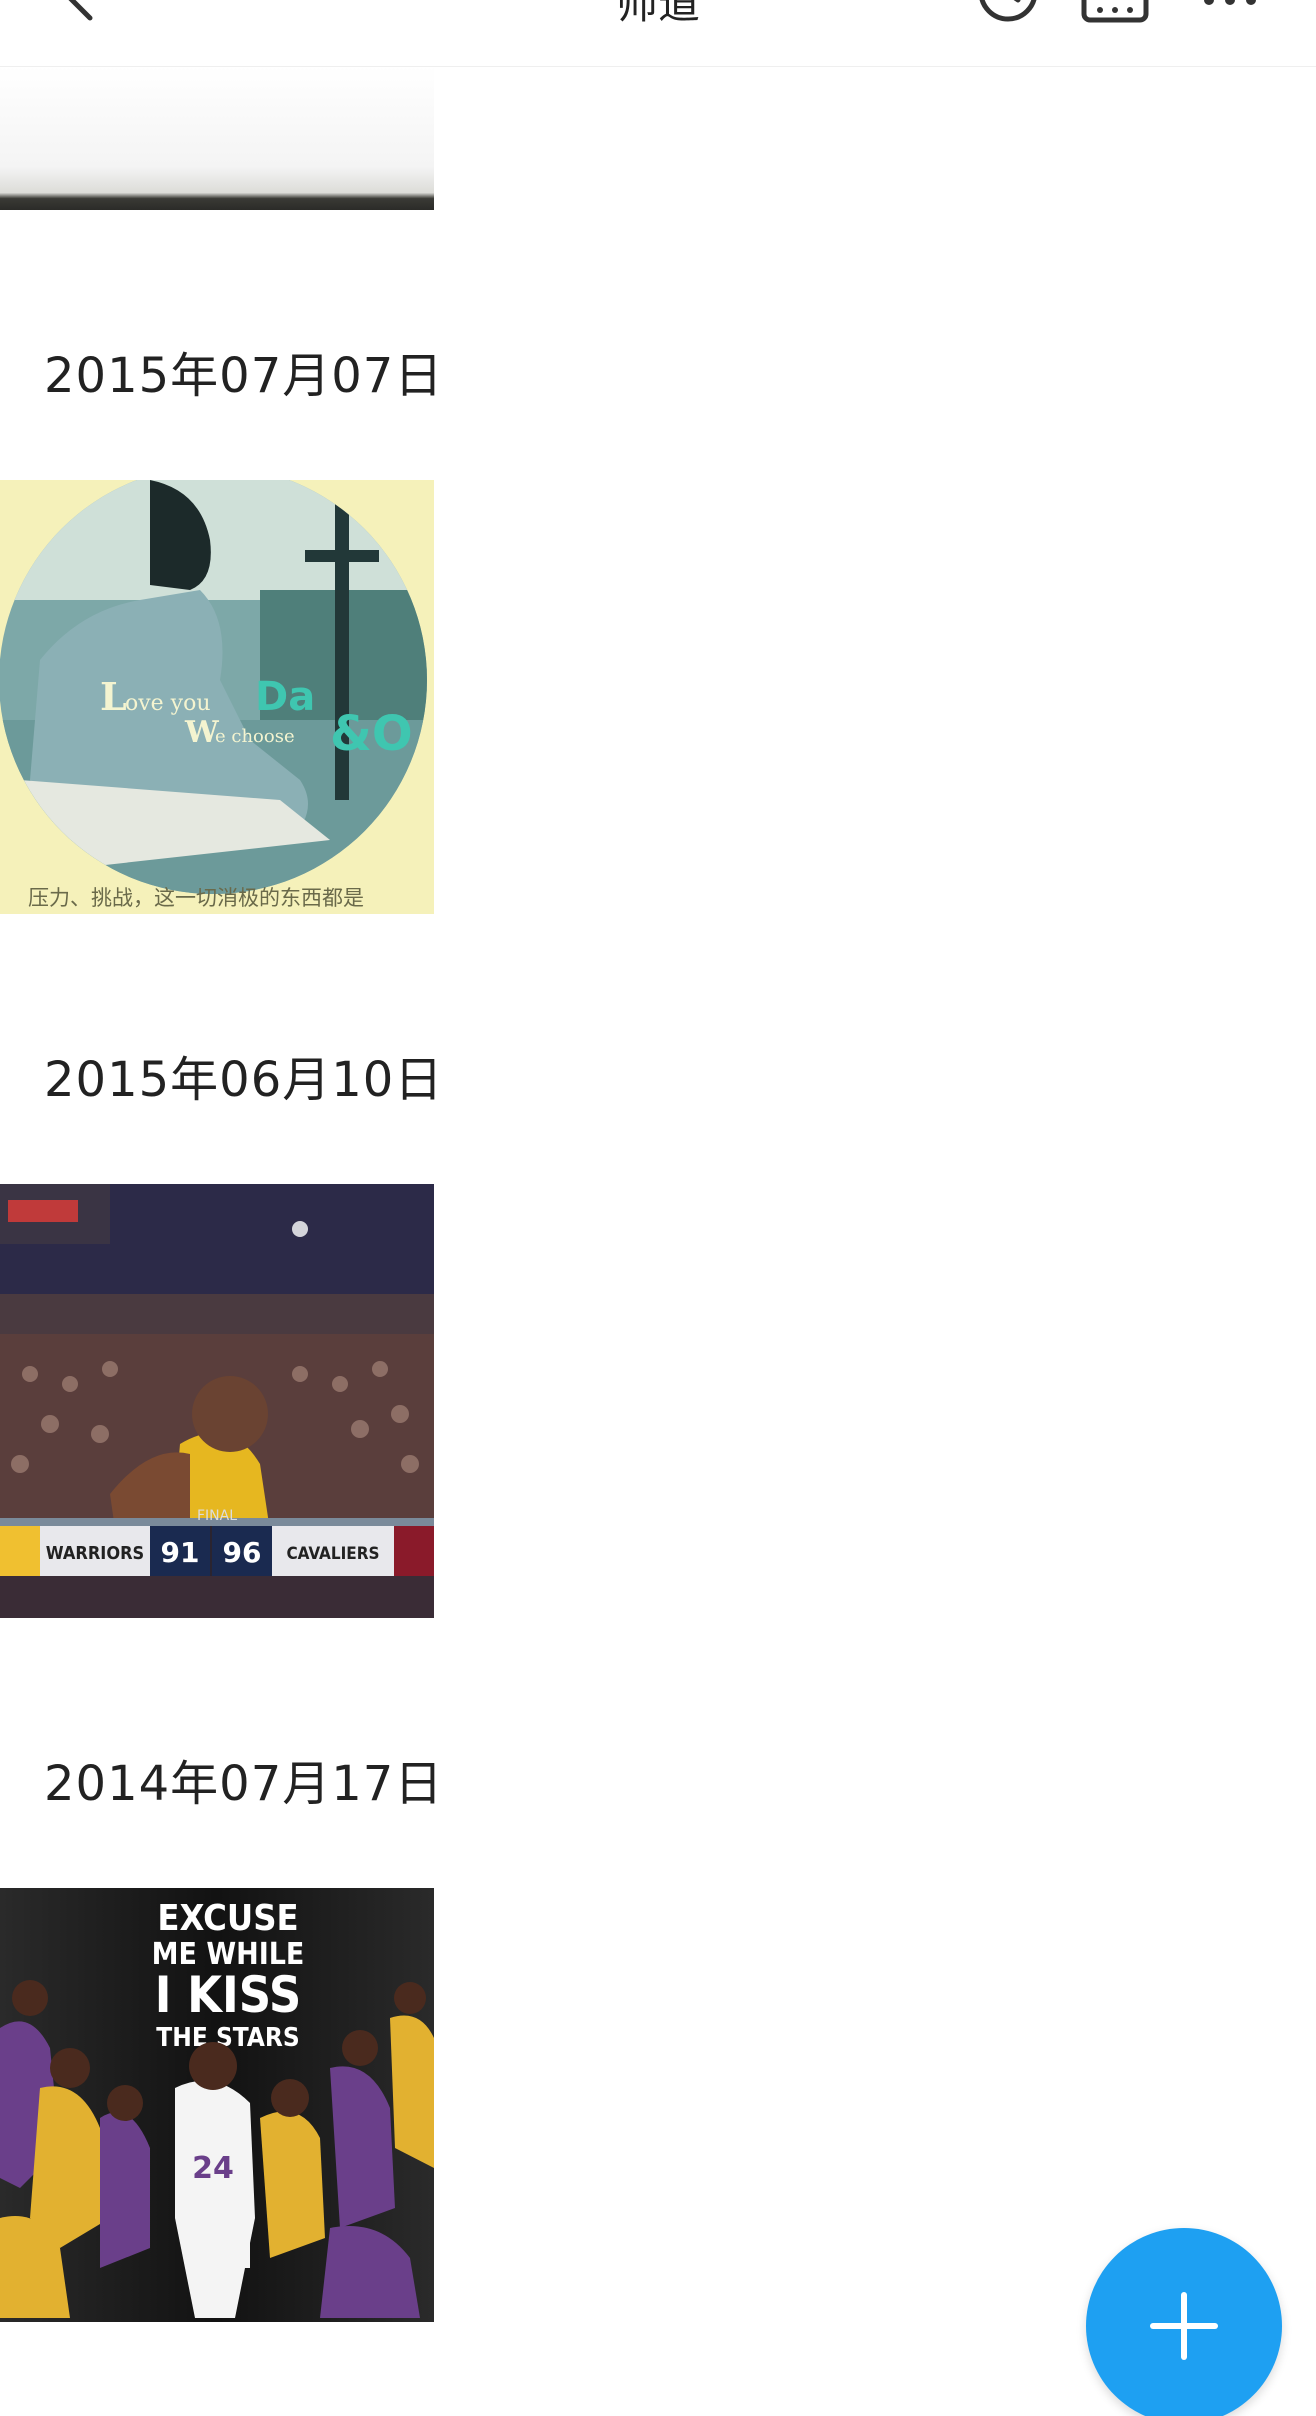 The image size is (1316, 2416). Describe the element at coordinates (168, 703) in the screenshot. I see `svg-text: ove you` at that location.